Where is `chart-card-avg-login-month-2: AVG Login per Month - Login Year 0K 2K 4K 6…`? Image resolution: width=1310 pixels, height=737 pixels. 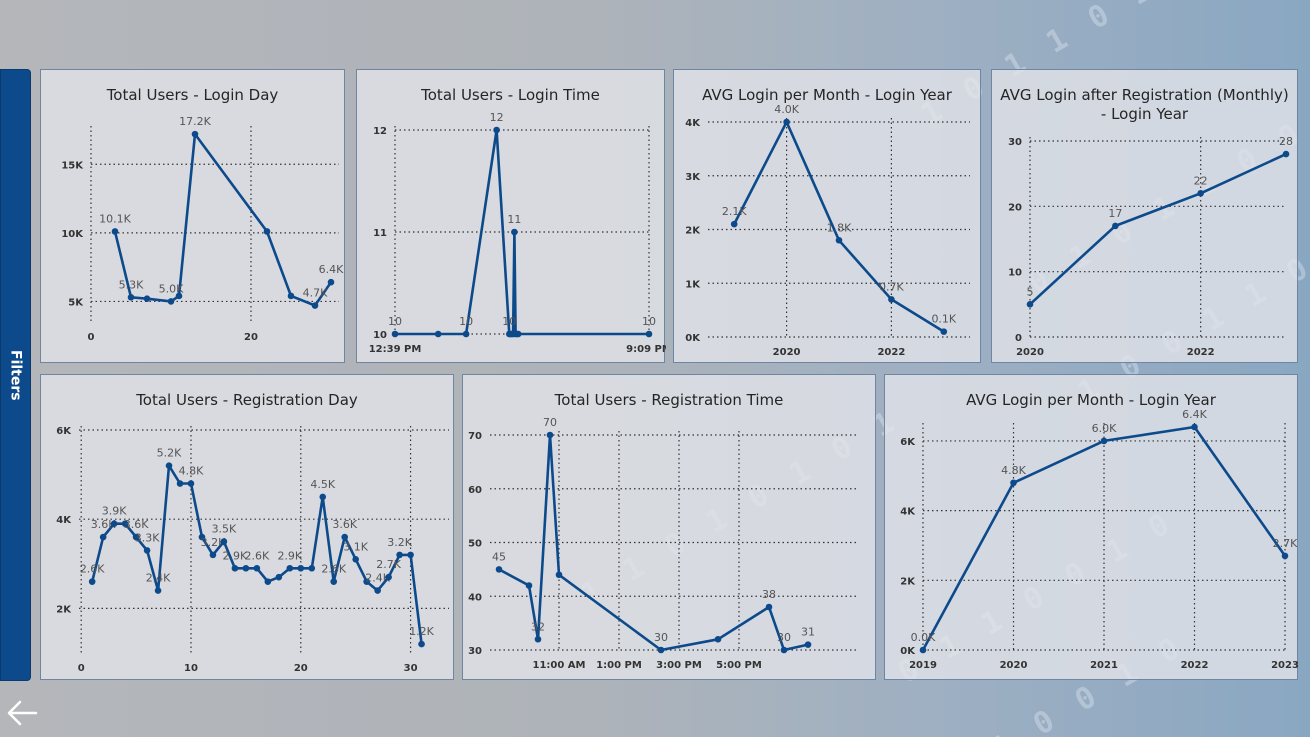
chart-card-avg-login-month-2: AVG Login per Month - Login Year 0K 2K 4K 6… is located at coordinates (1091, 527).